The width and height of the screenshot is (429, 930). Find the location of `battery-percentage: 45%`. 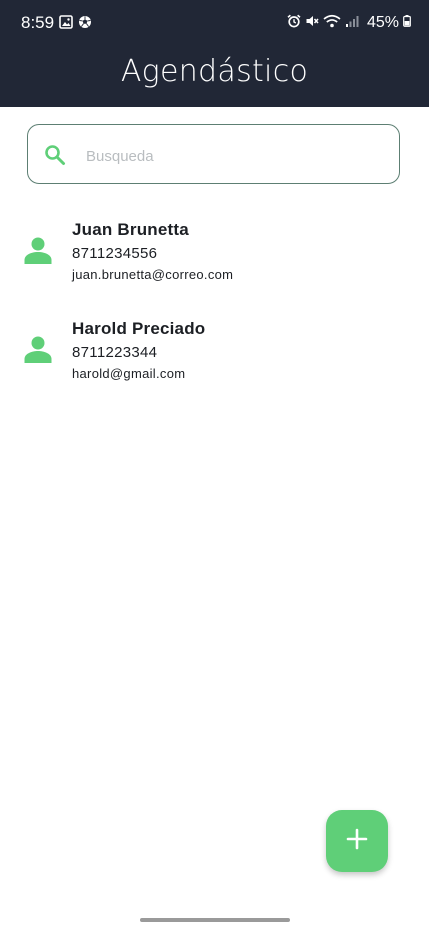

battery-percentage: 45% is located at coordinates (382, 22).